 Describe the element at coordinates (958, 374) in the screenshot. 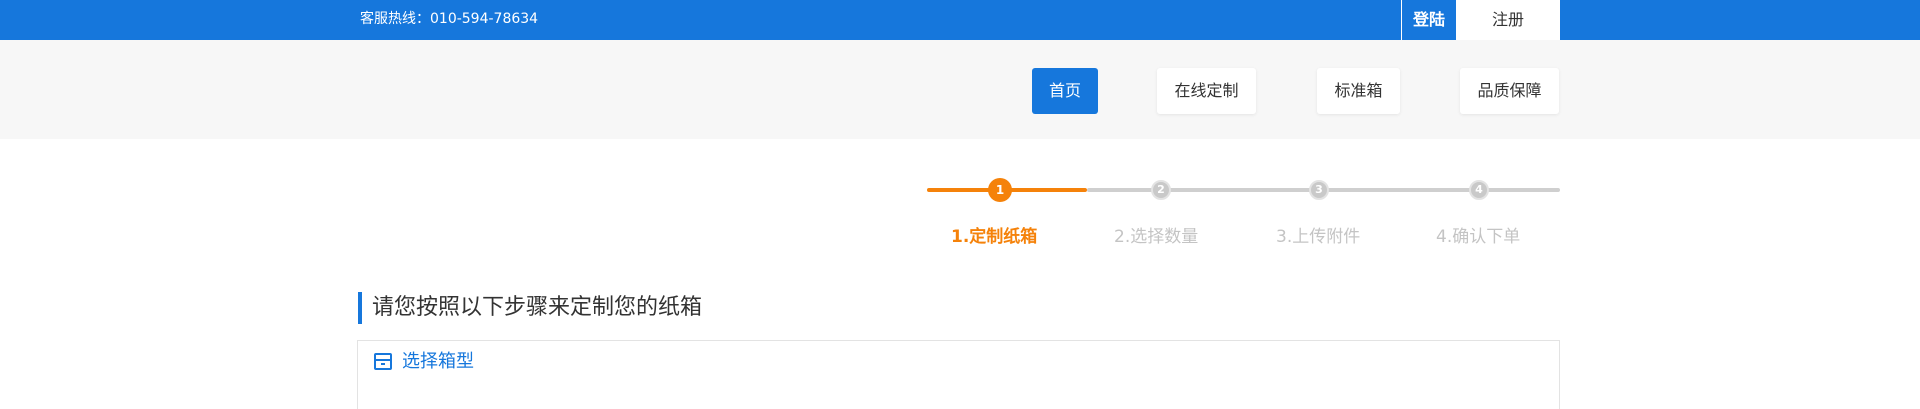

I see `box-type-panel: 选择箱型` at that location.